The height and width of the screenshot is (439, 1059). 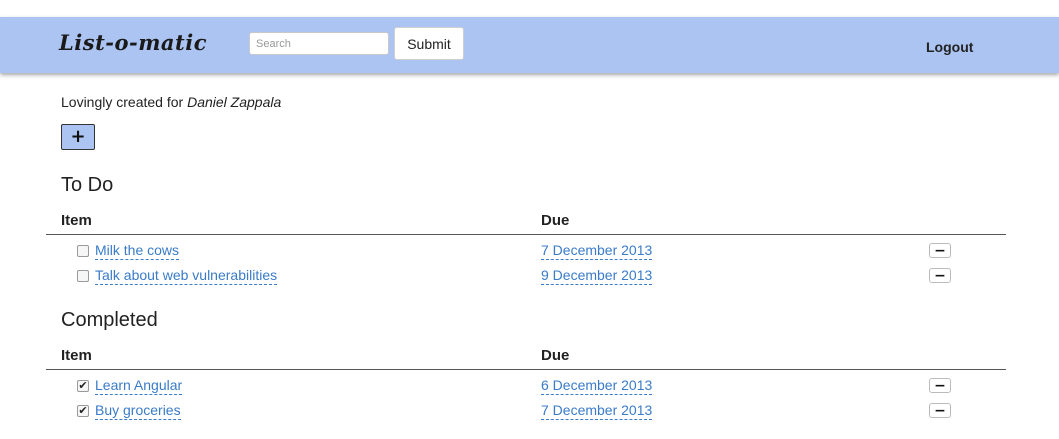 What do you see at coordinates (555, 355) in the screenshot?
I see `completed-col-due: Due` at bounding box center [555, 355].